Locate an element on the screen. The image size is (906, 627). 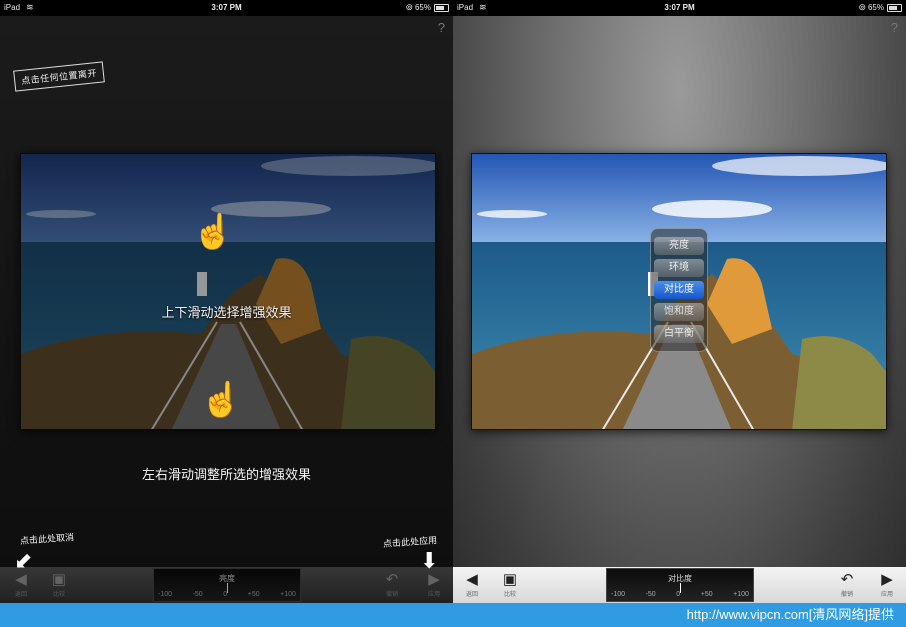
apply-arrow-icon: ▶ is located at coordinates (887, 579).